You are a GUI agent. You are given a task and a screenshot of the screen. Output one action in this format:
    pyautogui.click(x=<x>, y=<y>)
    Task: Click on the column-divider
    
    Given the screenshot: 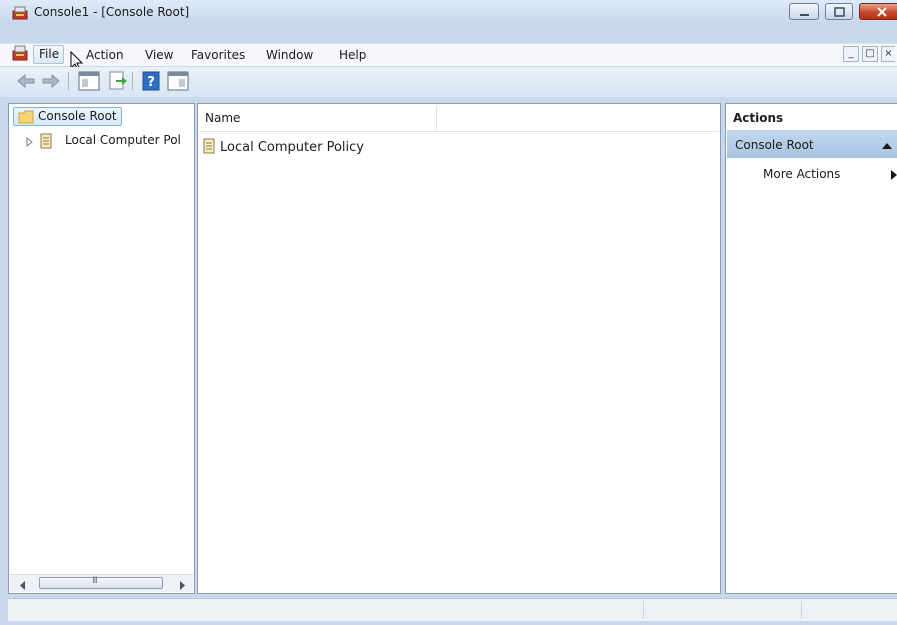 What is the action you would take?
    pyautogui.click(x=436, y=118)
    